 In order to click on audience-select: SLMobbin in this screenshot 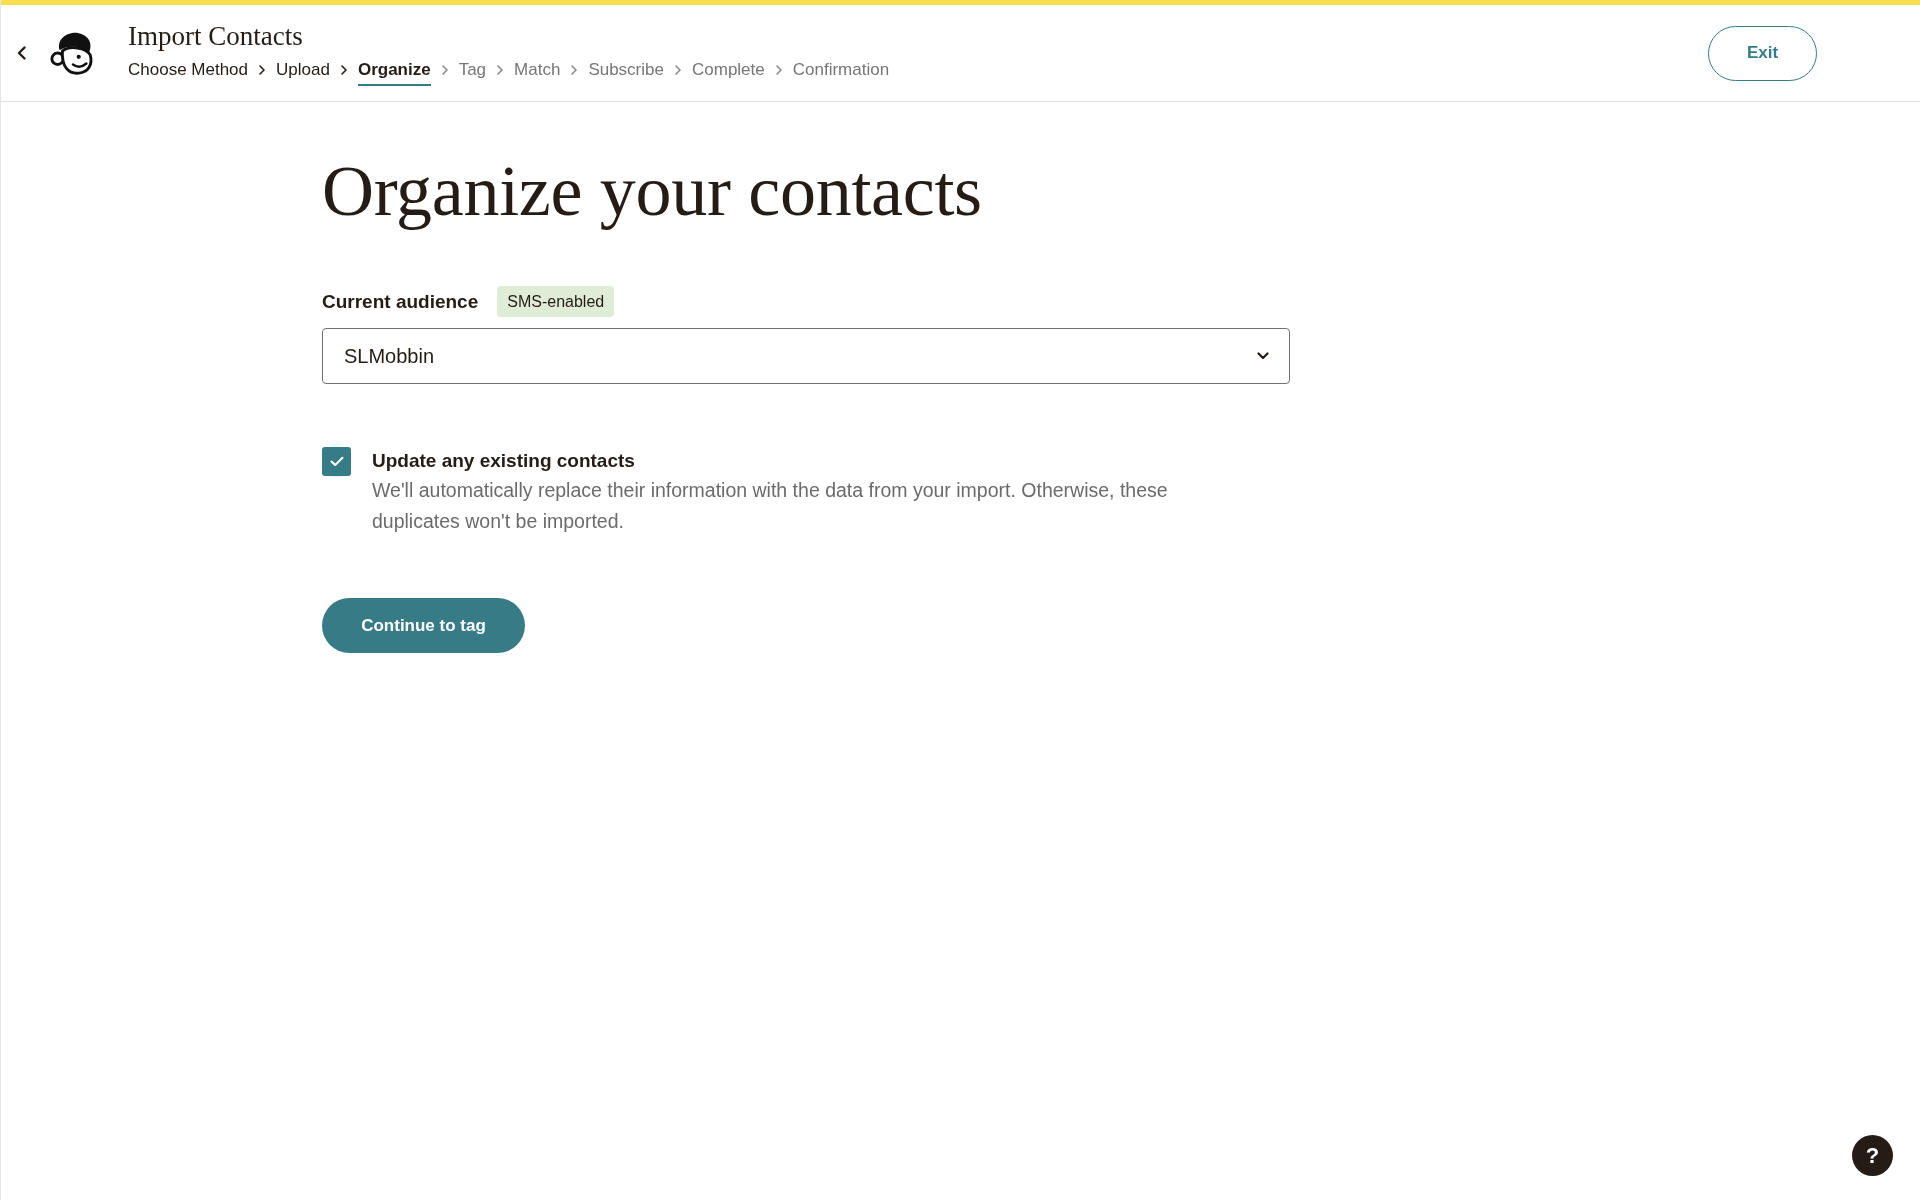, I will do `click(806, 356)`.